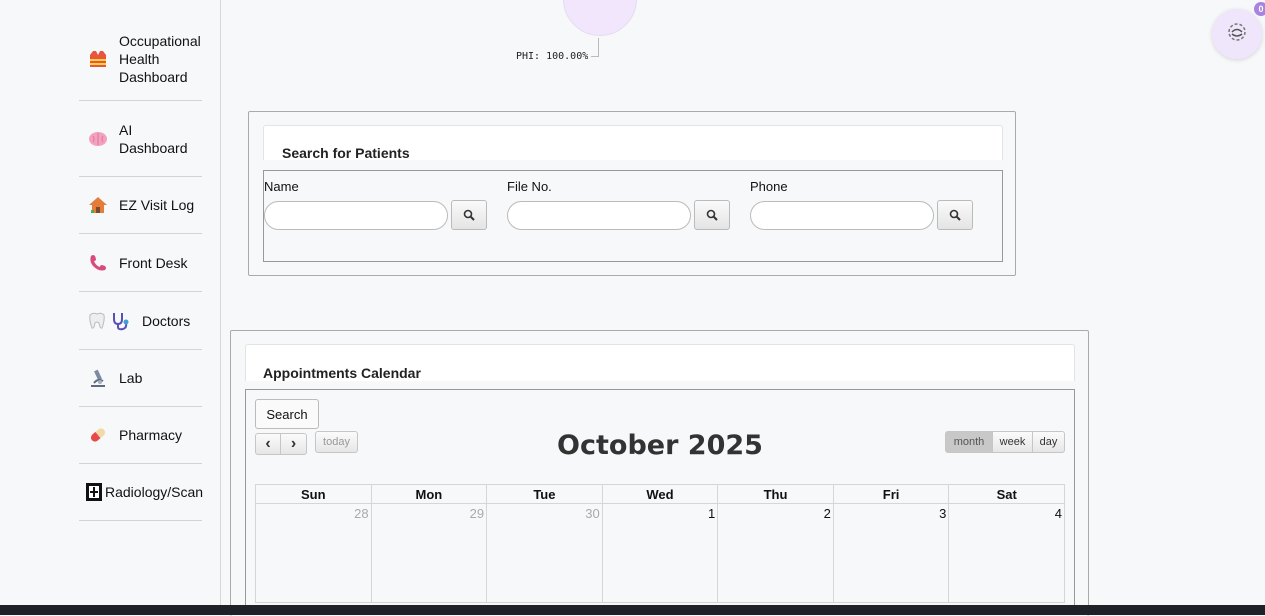  What do you see at coordinates (1259, 9) in the screenshot?
I see `notification-badge: 0` at bounding box center [1259, 9].